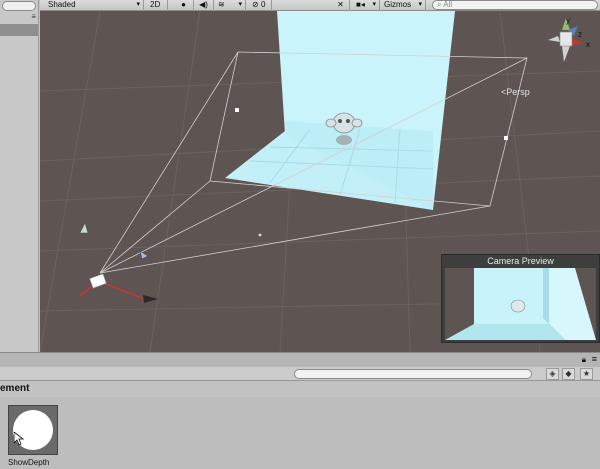 The width and height of the screenshot is (600, 469). What do you see at coordinates (230, 5) in the screenshot?
I see `effects-dropdown: ≋ ▾` at bounding box center [230, 5].